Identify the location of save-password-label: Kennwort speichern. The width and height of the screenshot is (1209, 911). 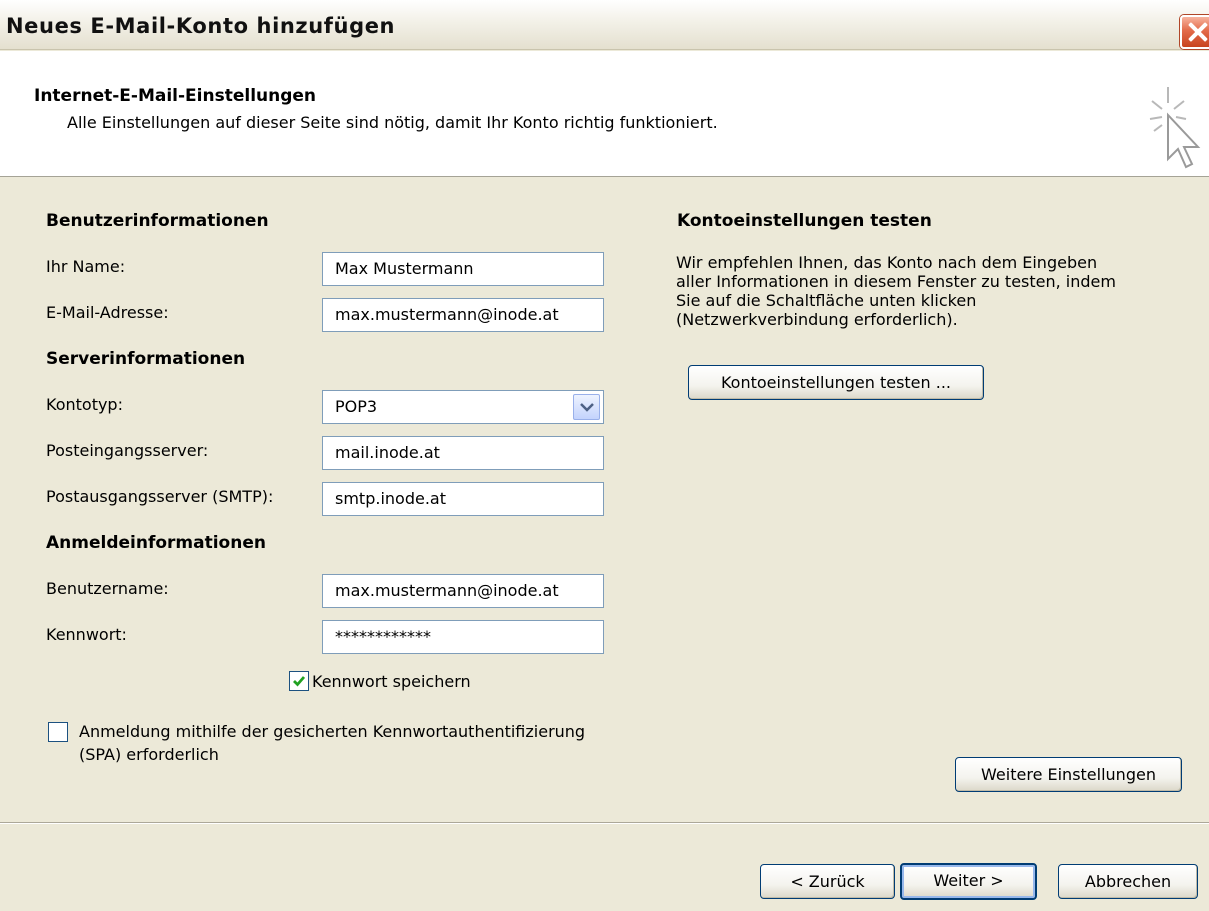
(391, 681).